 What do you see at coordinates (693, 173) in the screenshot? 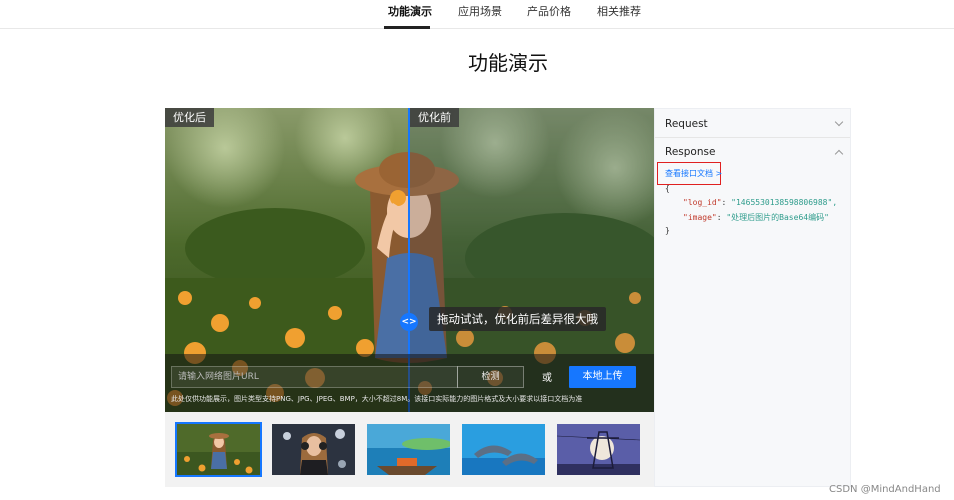
I see `api-doc-link: 查看接口文档 >` at bounding box center [693, 173].